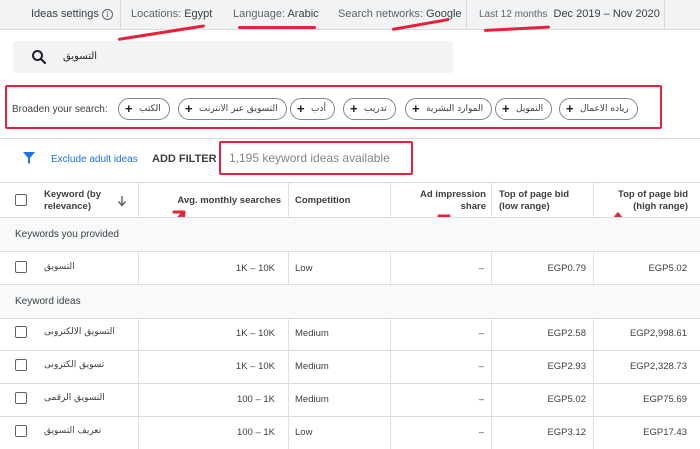  What do you see at coordinates (74, 365) in the screenshot?
I see `cell-keyword: تسويق الكترونى` at bounding box center [74, 365].